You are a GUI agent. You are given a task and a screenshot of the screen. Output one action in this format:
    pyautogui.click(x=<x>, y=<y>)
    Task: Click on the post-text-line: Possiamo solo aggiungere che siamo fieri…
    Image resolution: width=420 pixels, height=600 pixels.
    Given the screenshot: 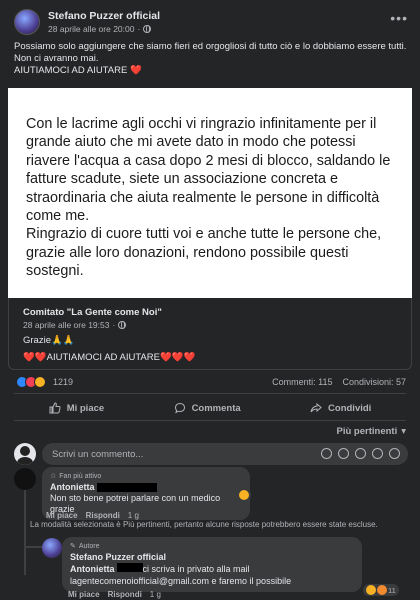 What is the action you would take?
    pyautogui.click(x=210, y=46)
    